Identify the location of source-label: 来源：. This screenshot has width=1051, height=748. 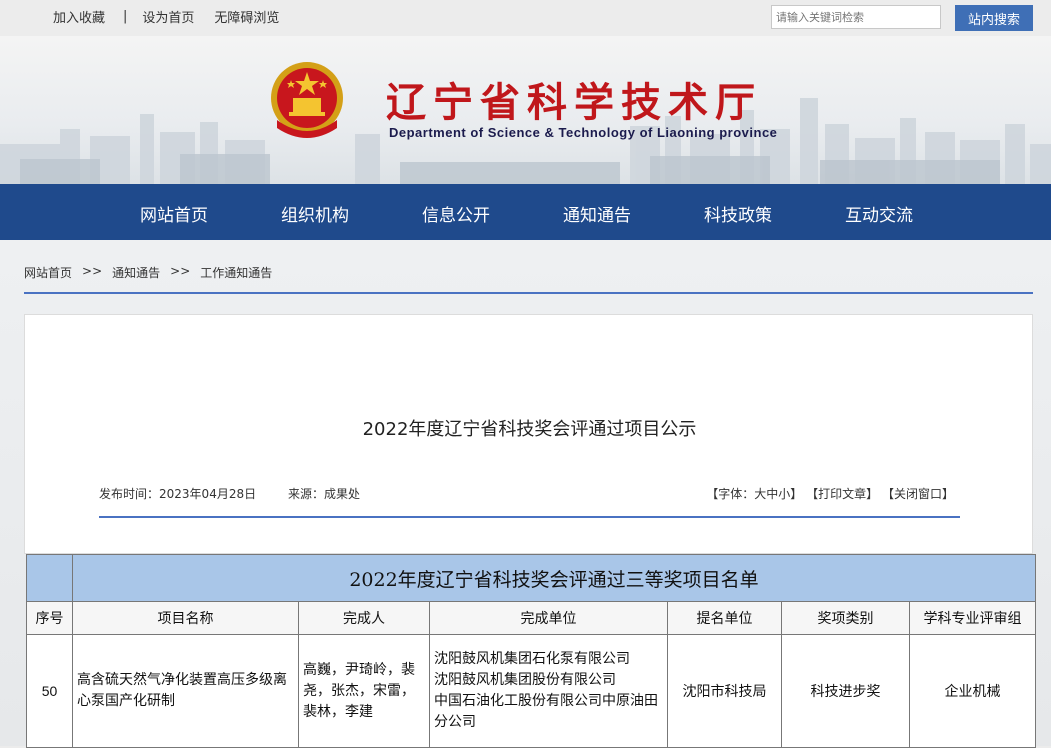
(305, 494).